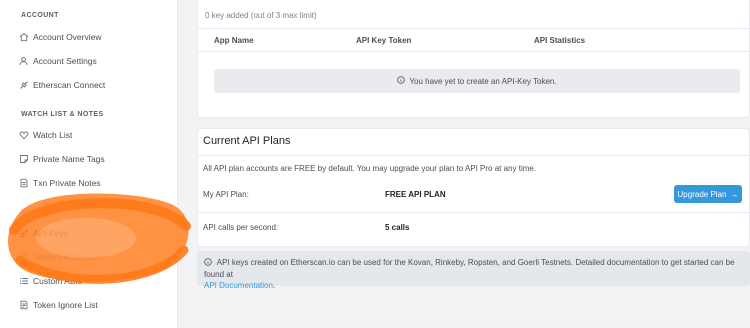 The height and width of the screenshot is (328, 750). What do you see at coordinates (58, 281) in the screenshot?
I see `sidebar-item-label: Custom ABIs` at bounding box center [58, 281].